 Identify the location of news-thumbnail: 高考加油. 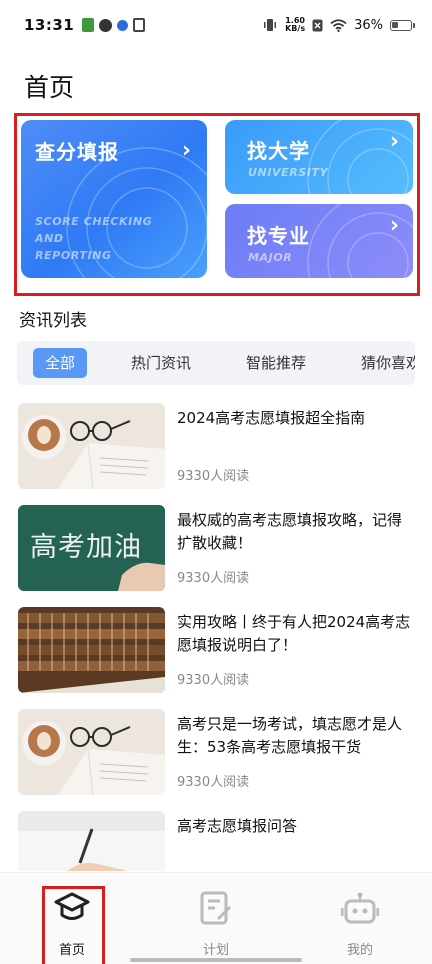
(91, 548).